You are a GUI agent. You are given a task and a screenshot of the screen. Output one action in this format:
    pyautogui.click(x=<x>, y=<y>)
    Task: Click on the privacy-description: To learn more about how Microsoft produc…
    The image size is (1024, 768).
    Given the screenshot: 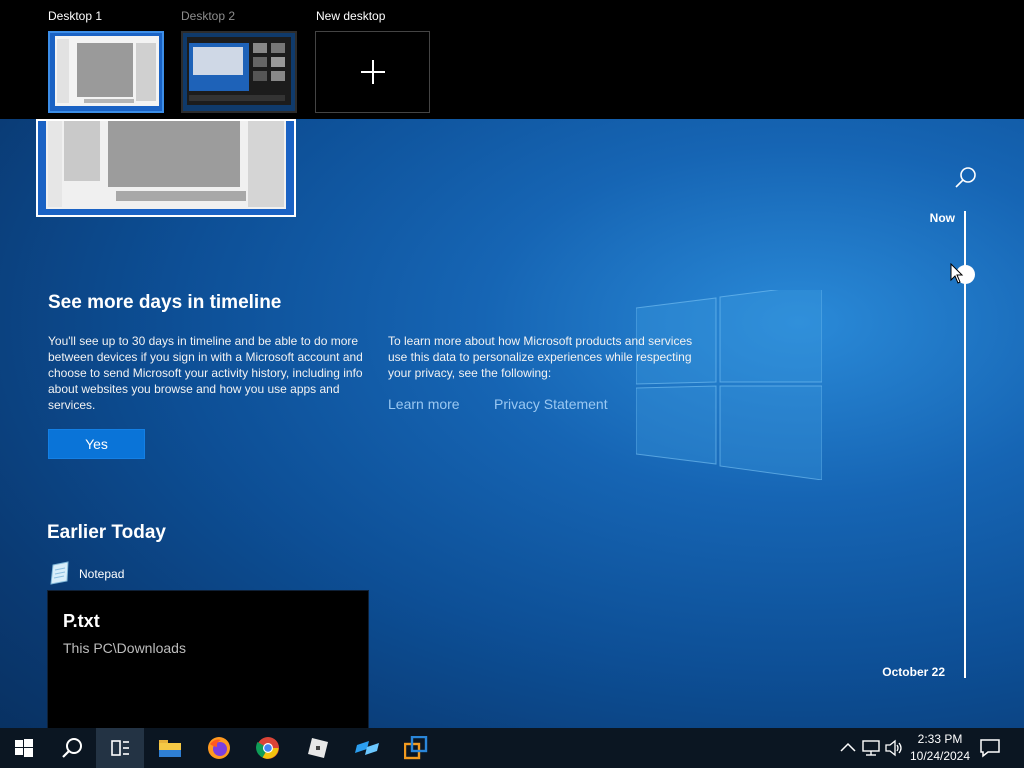 What is the action you would take?
    pyautogui.click(x=540, y=357)
    